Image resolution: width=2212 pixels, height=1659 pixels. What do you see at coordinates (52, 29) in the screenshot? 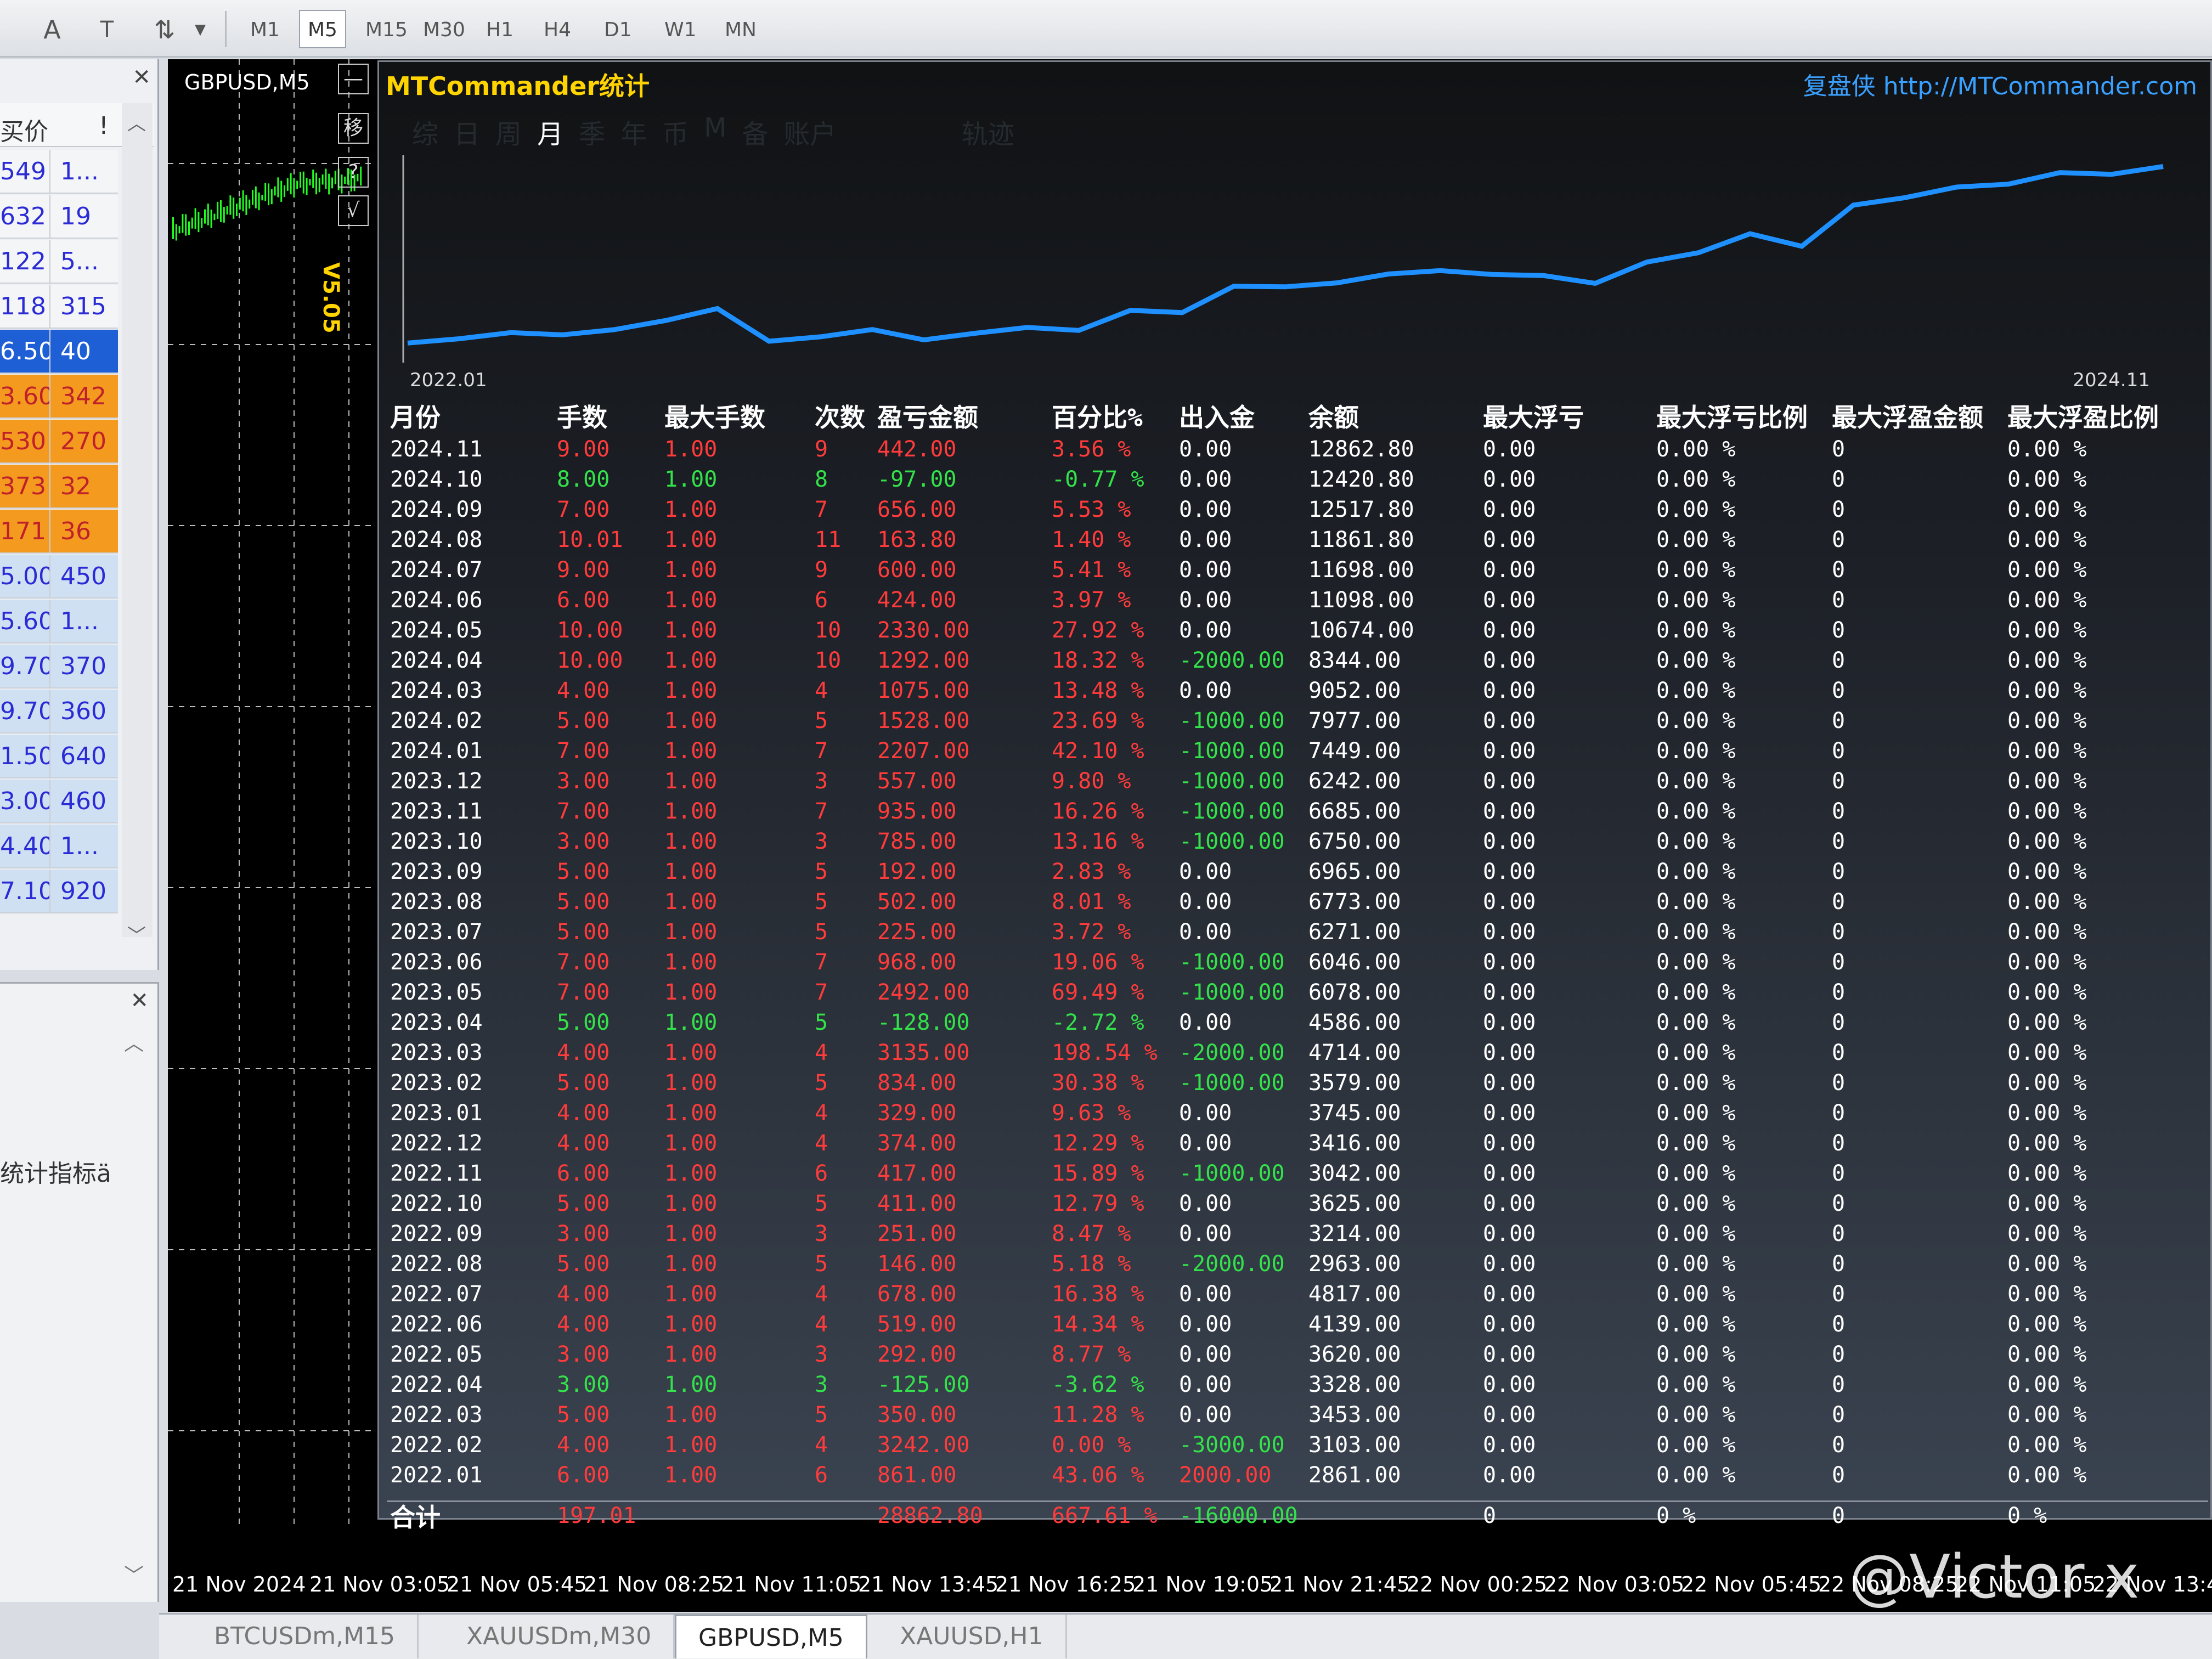
I see `text-tool-icon: A` at bounding box center [52, 29].